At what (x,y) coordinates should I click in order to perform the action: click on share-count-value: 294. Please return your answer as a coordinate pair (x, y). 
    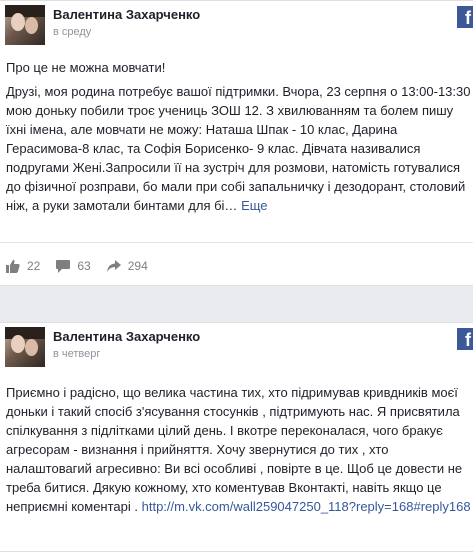
    Looking at the image, I should click on (137, 266).